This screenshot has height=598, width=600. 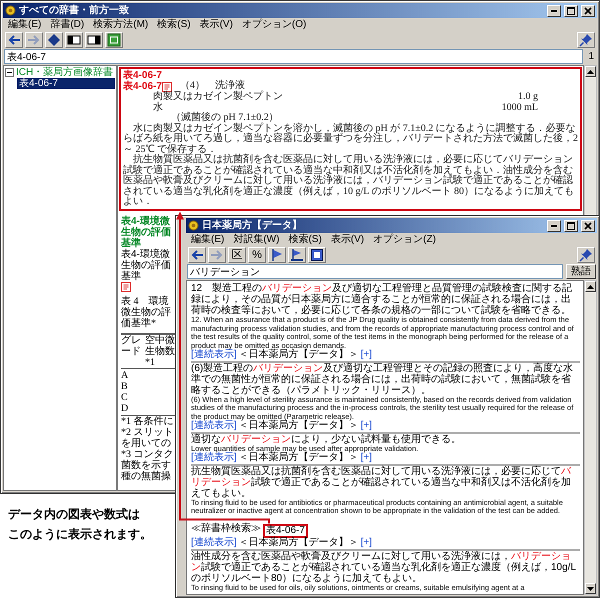 I want to click on search-field: 表4-06-7, so click(x=294, y=56).